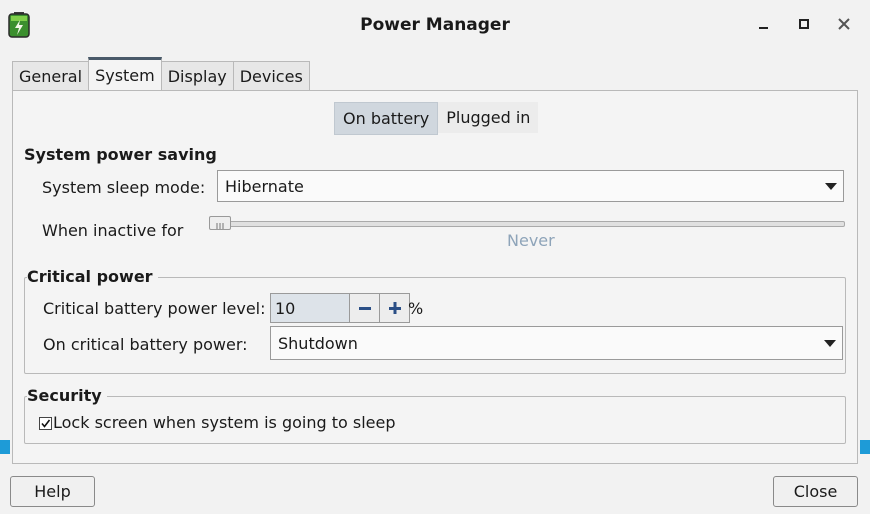  I want to click on close-icon, so click(844, 24).